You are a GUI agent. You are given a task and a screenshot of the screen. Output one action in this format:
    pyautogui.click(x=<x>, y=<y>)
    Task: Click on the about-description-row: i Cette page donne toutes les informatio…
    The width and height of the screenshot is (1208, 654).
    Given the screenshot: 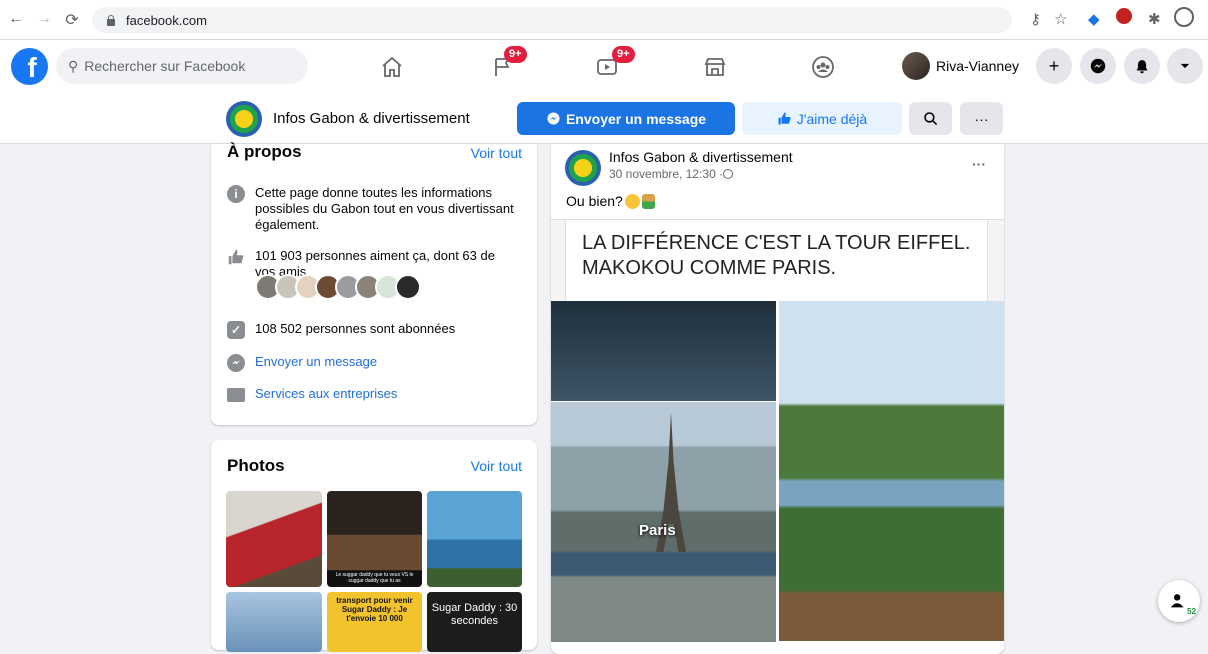 What is the action you would take?
    pyautogui.click(x=372, y=209)
    